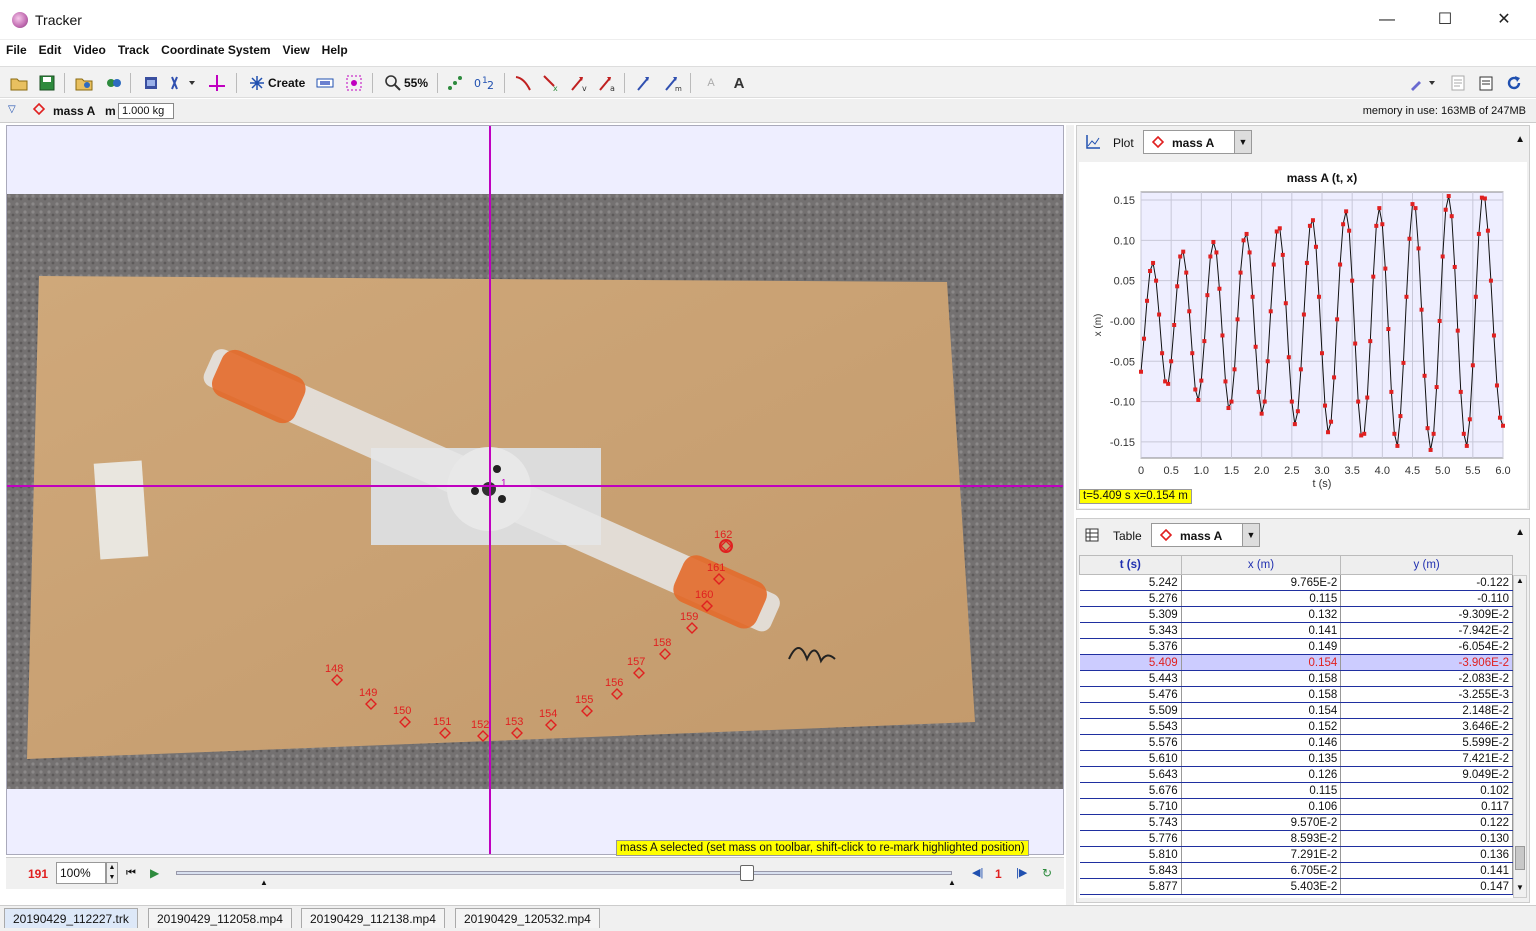 This screenshot has height=931, width=1536. Describe the element at coordinates (1130, 726) in the screenshot. I see `cell-t: 5.543` at that location.